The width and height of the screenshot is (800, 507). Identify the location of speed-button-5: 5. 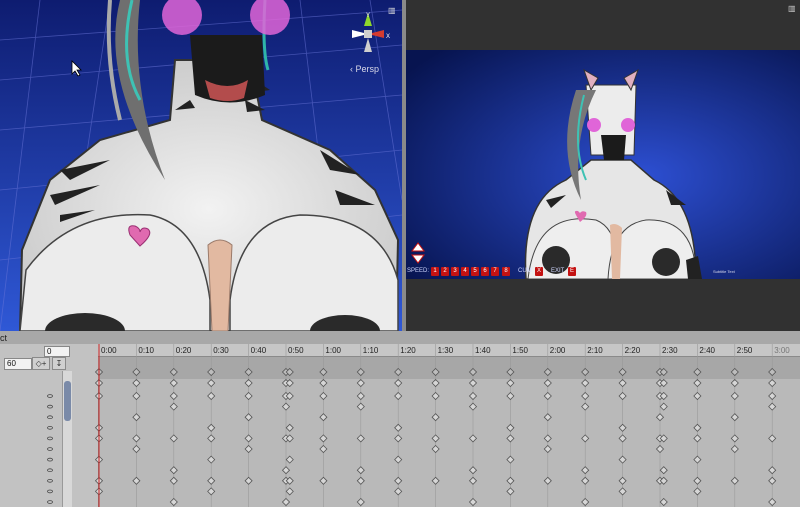
(475, 271).